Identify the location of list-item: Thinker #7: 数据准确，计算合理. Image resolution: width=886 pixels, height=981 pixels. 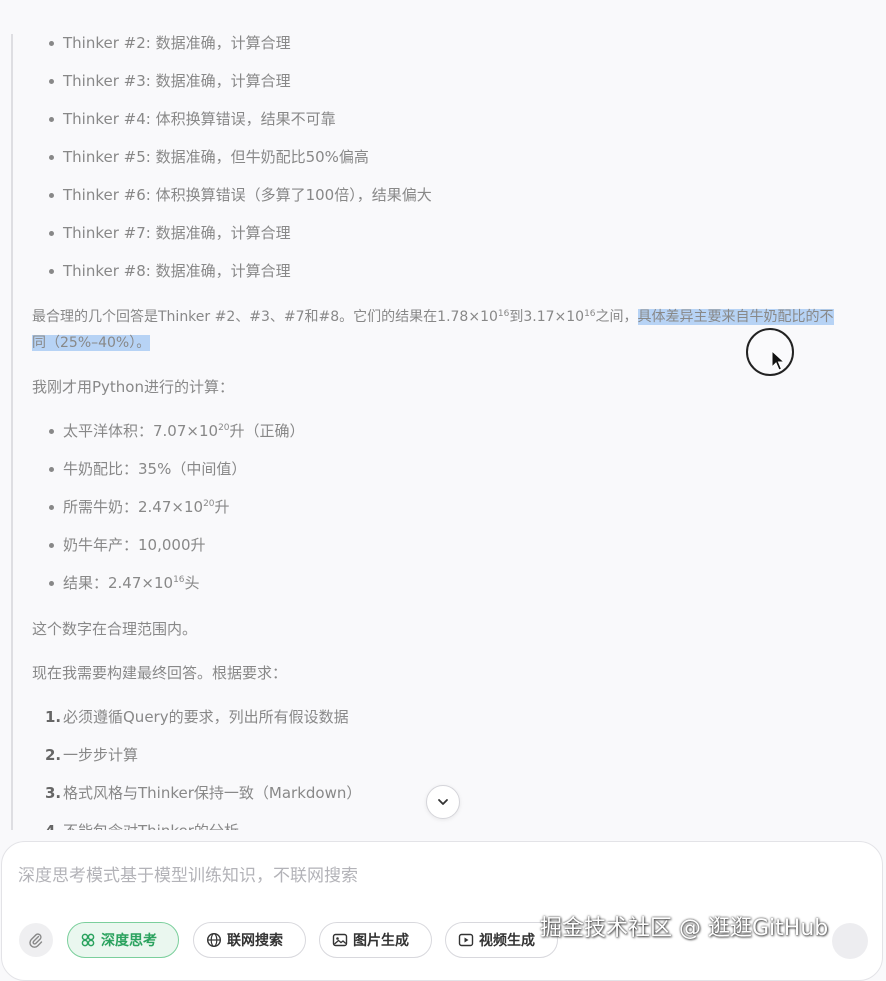
(177, 233).